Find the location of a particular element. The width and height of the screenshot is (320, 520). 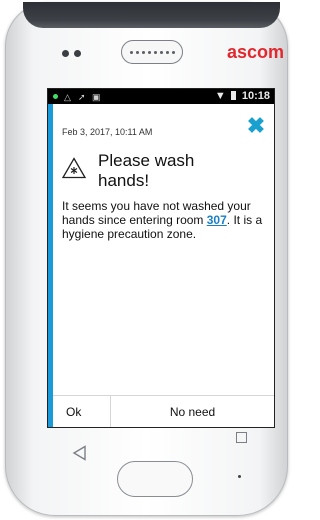

tools-icon: ➚ is located at coordinates (82, 97).